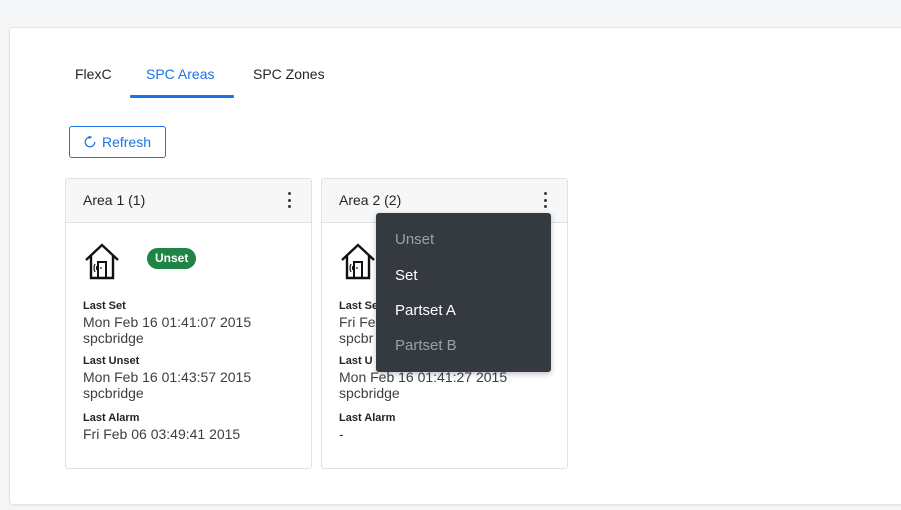 The width and height of the screenshot is (901, 510). What do you see at coordinates (162, 434) in the screenshot?
I see `last-alarm-time: Fri Feb 06 03:49:41 2015` at bounding box center [162, 434].